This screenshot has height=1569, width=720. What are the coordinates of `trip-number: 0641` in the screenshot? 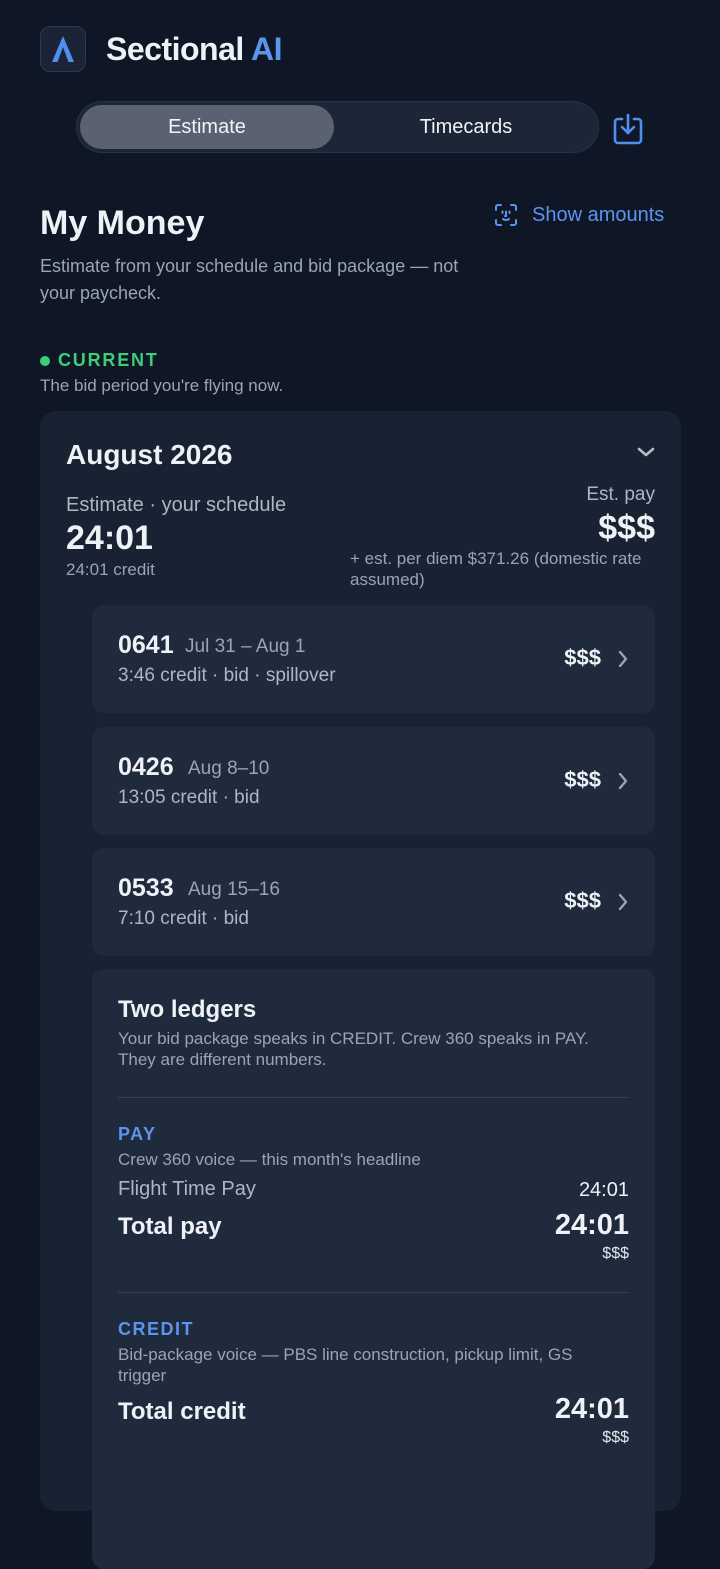 It's located at (146, 645).